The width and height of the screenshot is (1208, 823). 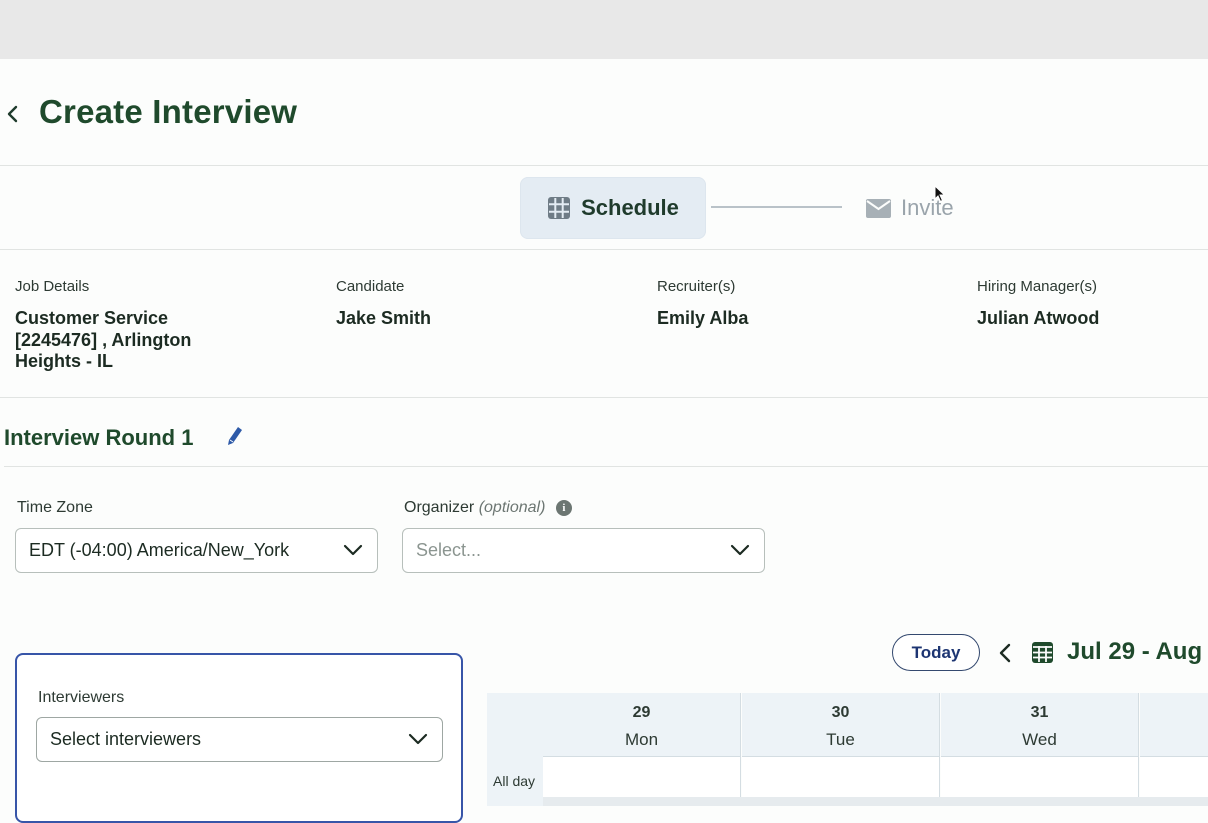 I want to click on time-zone-select: EDT (-04:00) America/New_York, so click(x=196, y=550).